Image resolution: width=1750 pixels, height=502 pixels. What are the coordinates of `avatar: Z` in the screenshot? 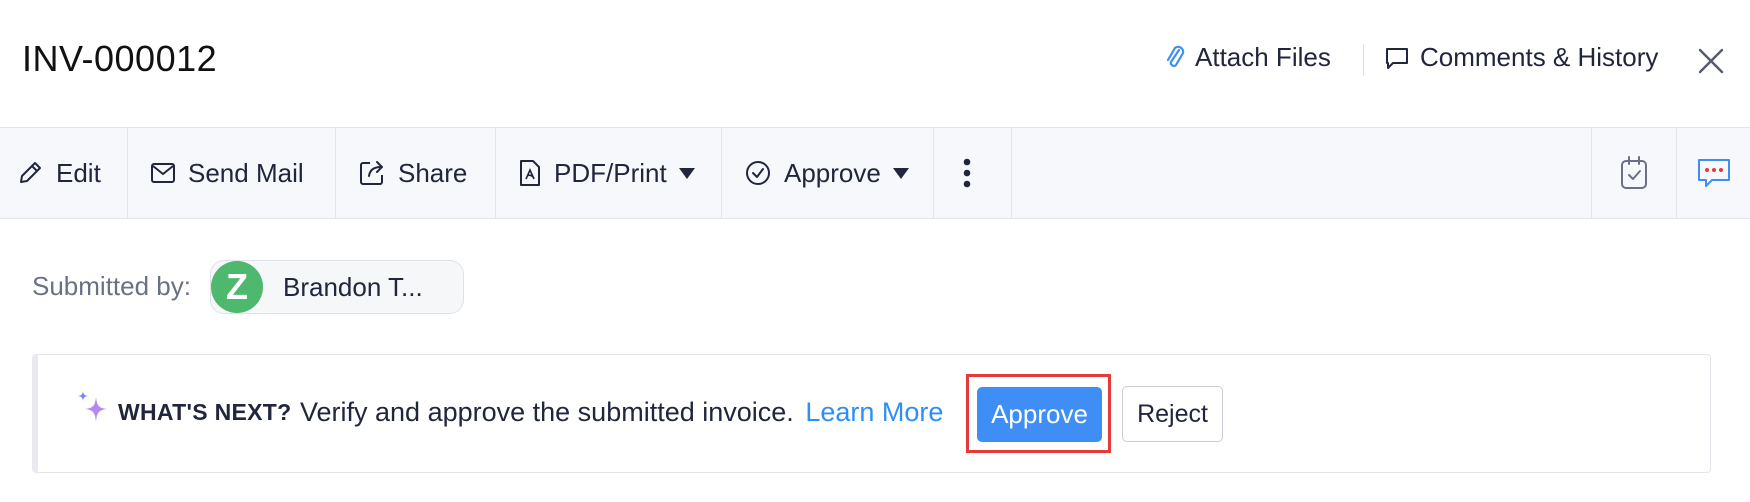 It's located at (237, 287).